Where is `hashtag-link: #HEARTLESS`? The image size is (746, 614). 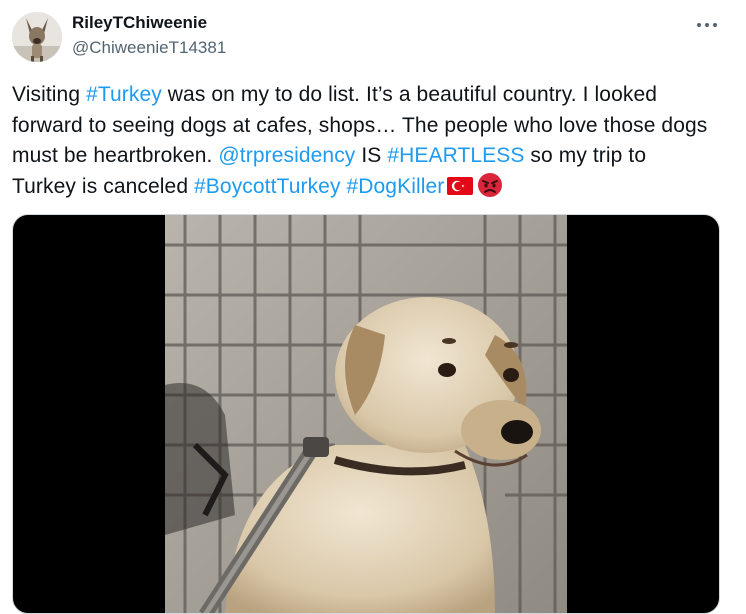
hashtag-link: #HEARTLESS is located at coordinates (455, 155).